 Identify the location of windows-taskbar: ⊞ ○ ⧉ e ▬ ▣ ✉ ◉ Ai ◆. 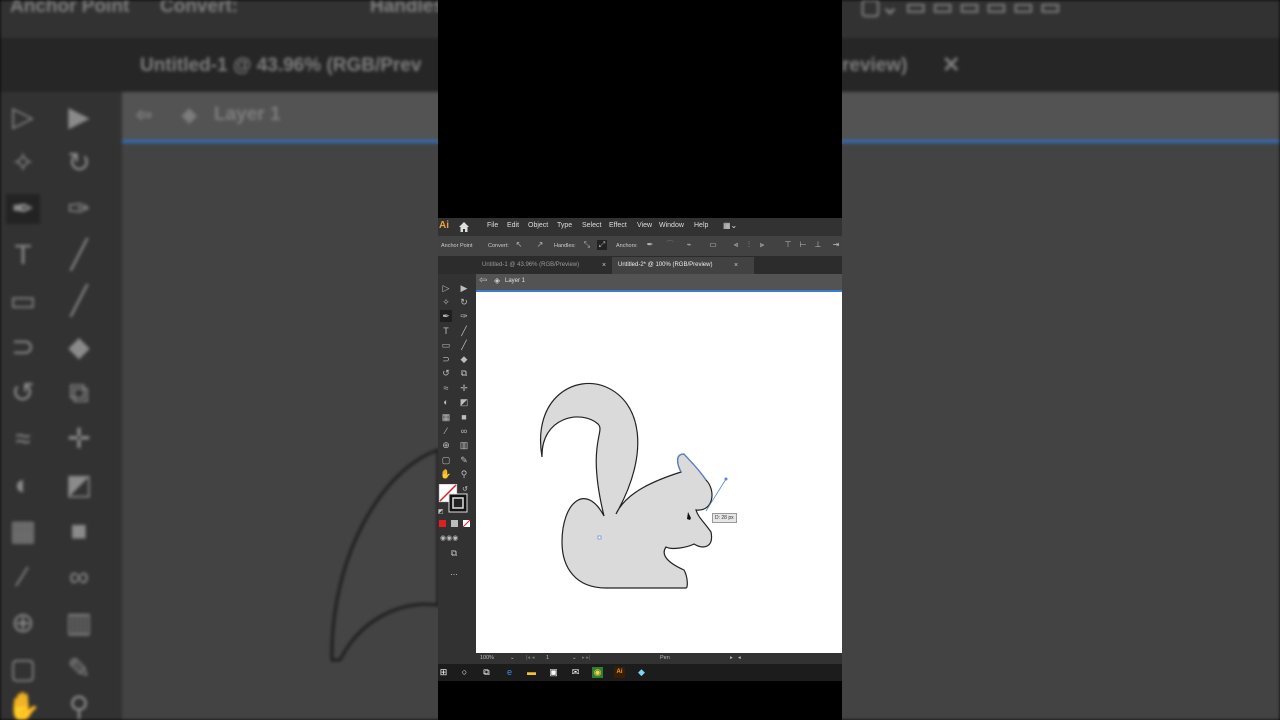
(640, 672).